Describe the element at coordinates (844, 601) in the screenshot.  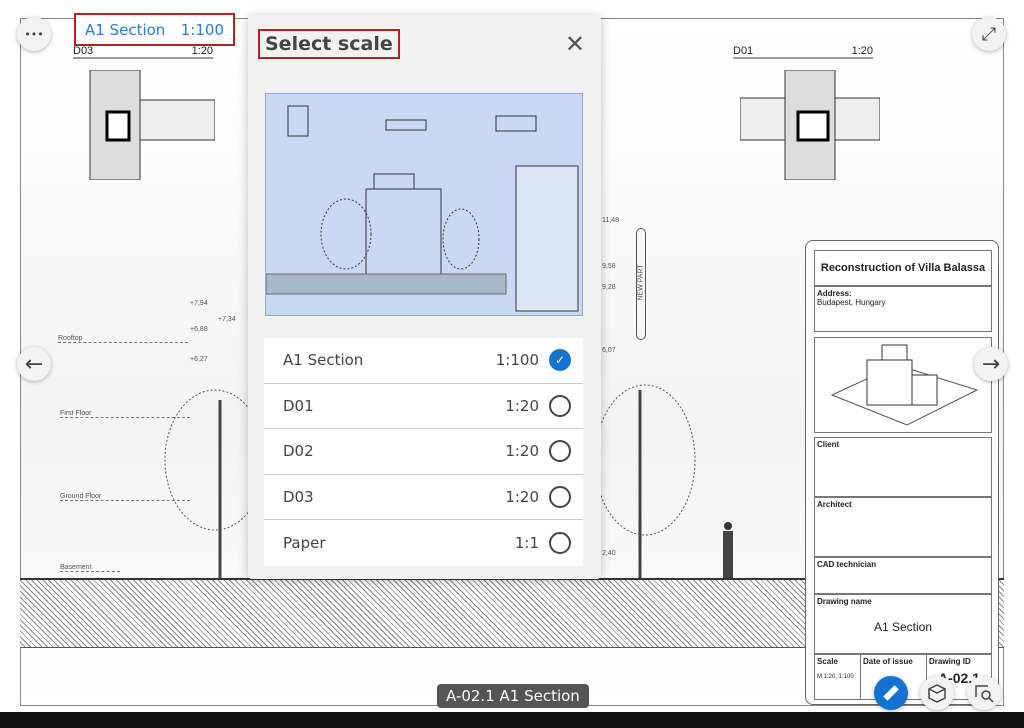
I see `drawing-name-label: Drawing name` at that location.